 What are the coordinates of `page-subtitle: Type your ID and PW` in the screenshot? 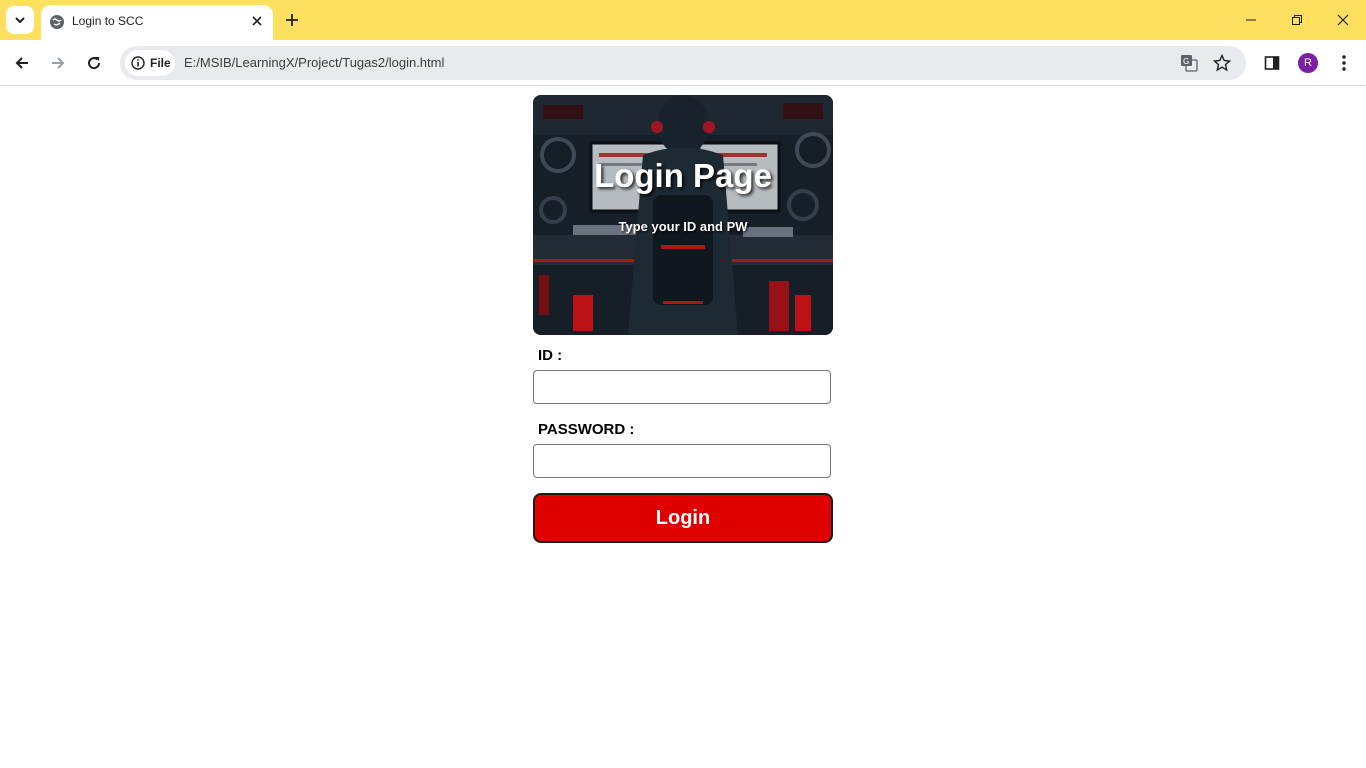 It's located at (683, 226).